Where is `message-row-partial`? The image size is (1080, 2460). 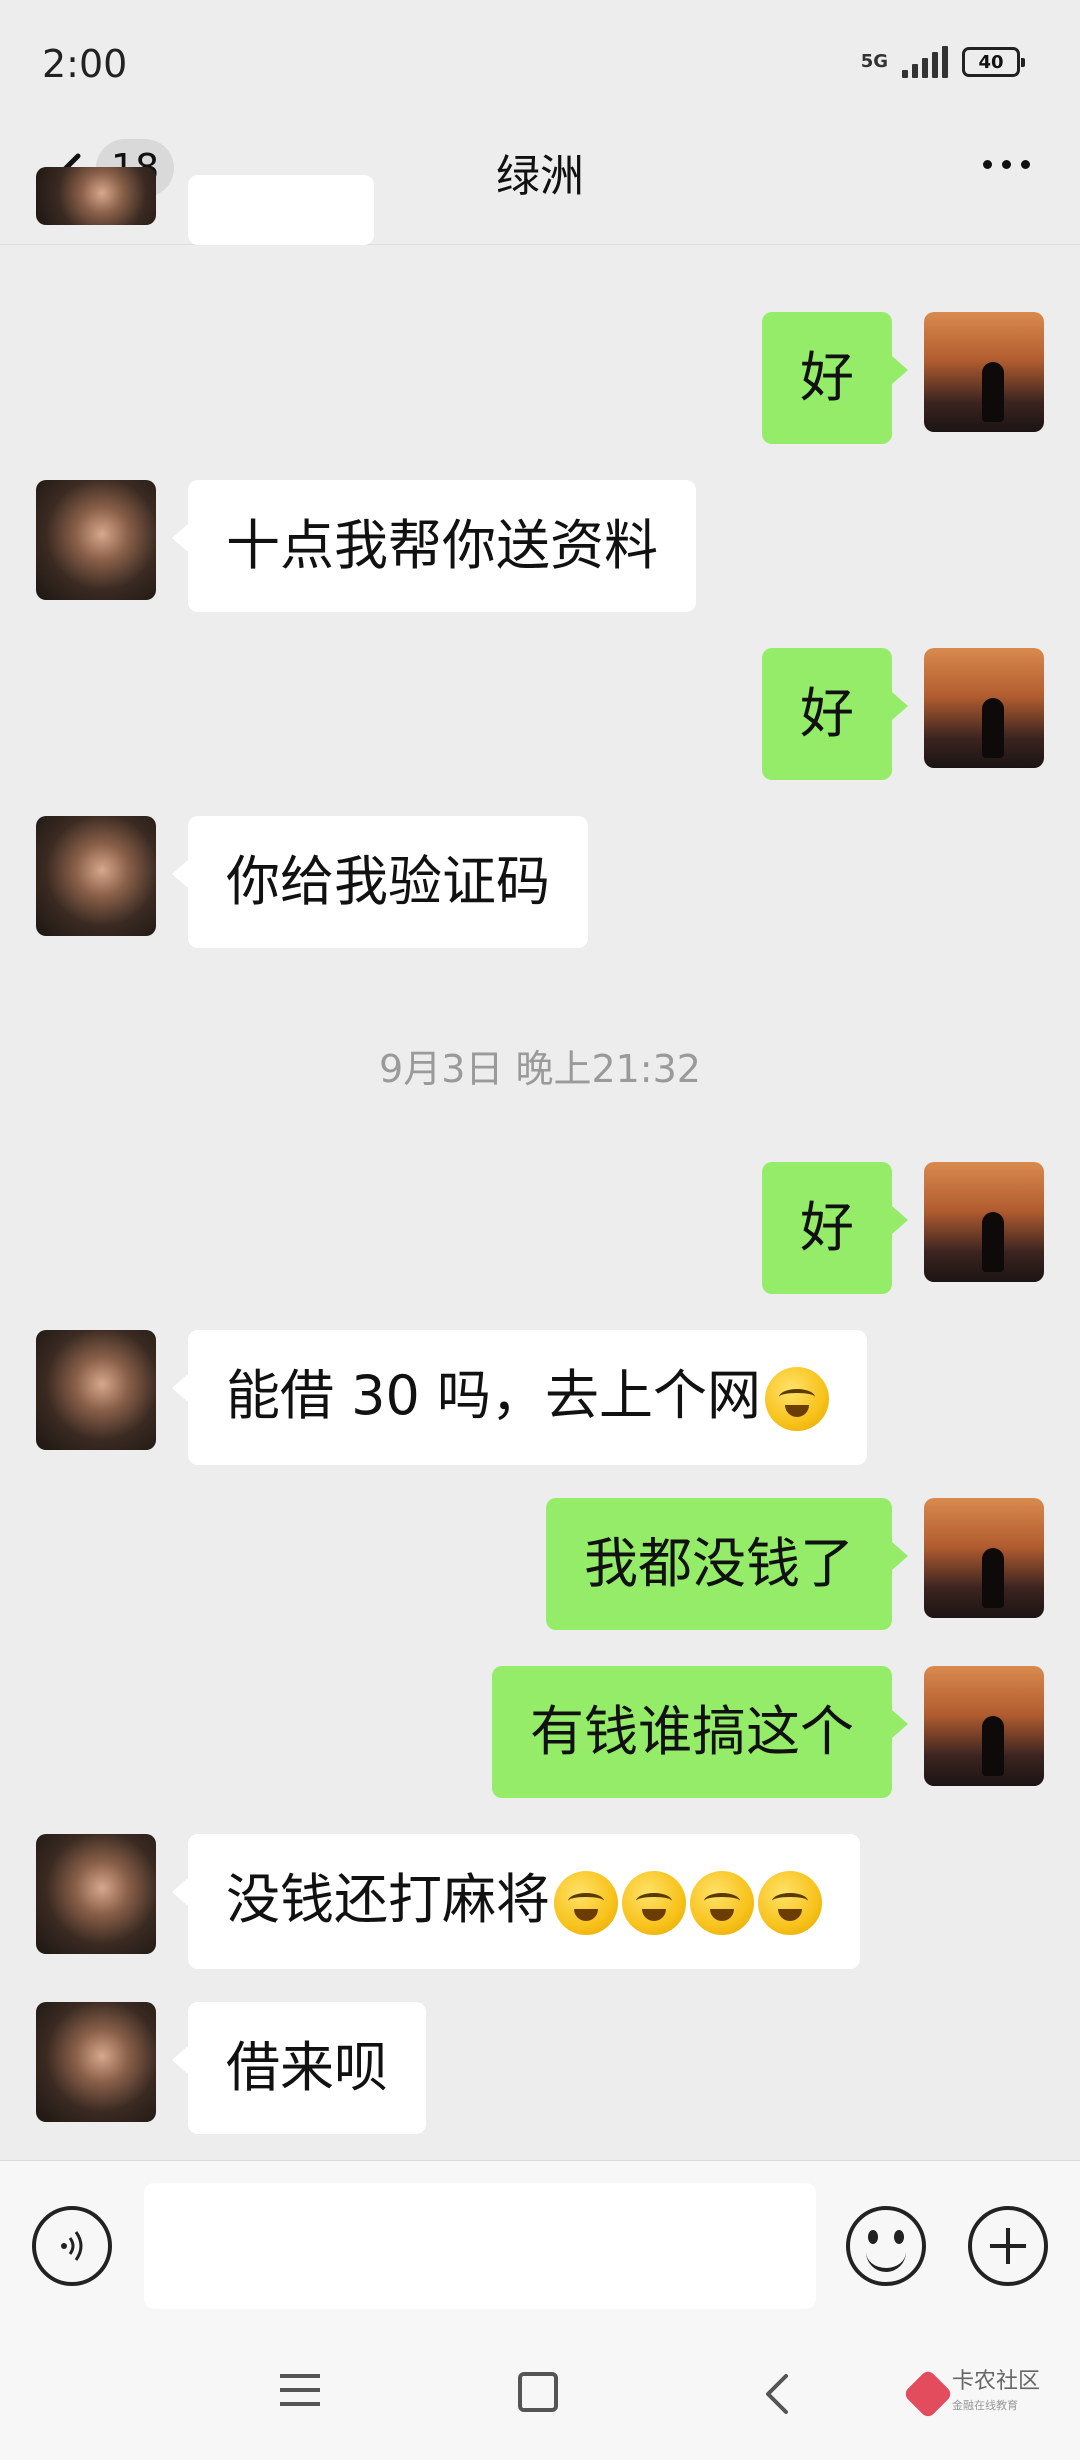
message-row-partial is located at coordinates (205, 206).